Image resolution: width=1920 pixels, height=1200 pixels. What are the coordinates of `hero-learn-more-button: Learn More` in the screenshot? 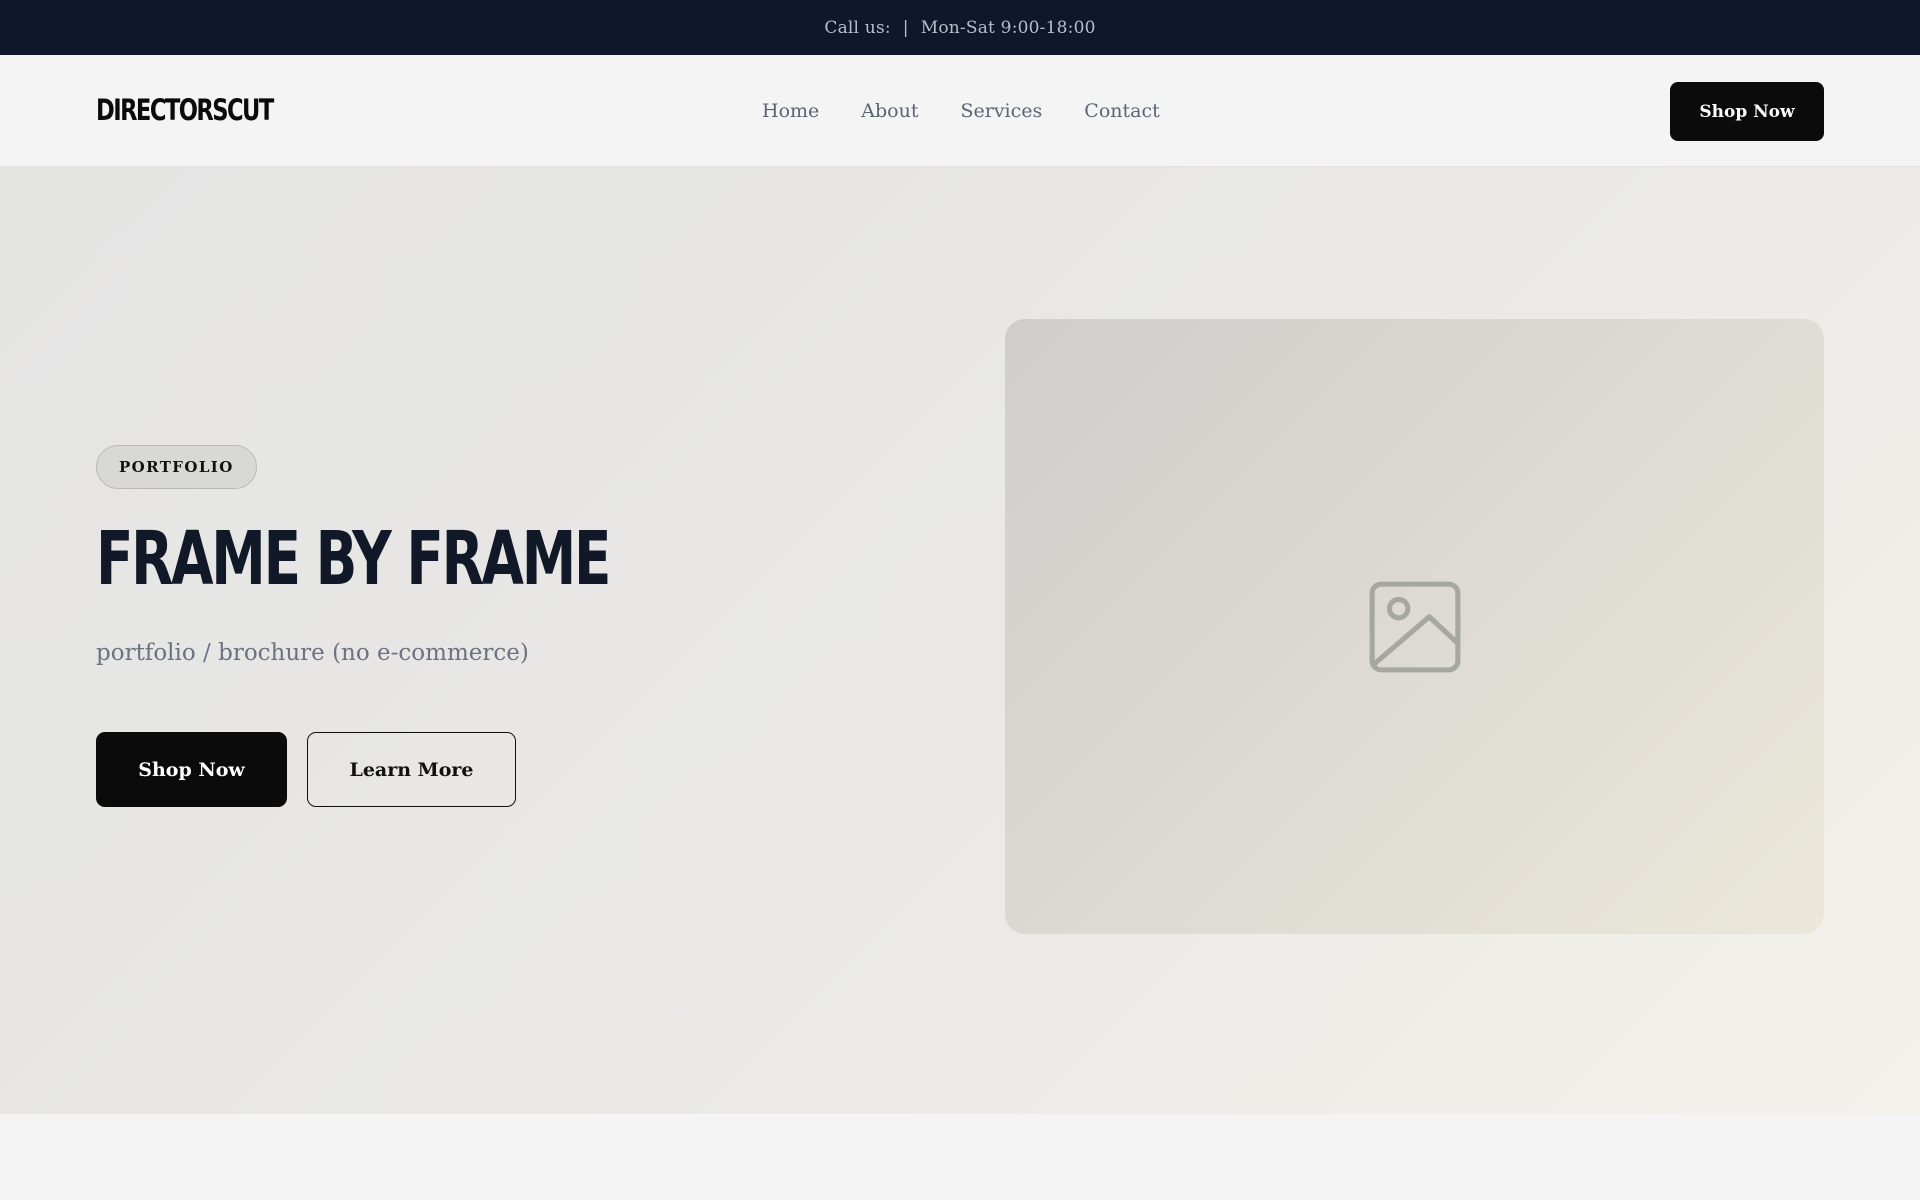 It's located at (411, 769).